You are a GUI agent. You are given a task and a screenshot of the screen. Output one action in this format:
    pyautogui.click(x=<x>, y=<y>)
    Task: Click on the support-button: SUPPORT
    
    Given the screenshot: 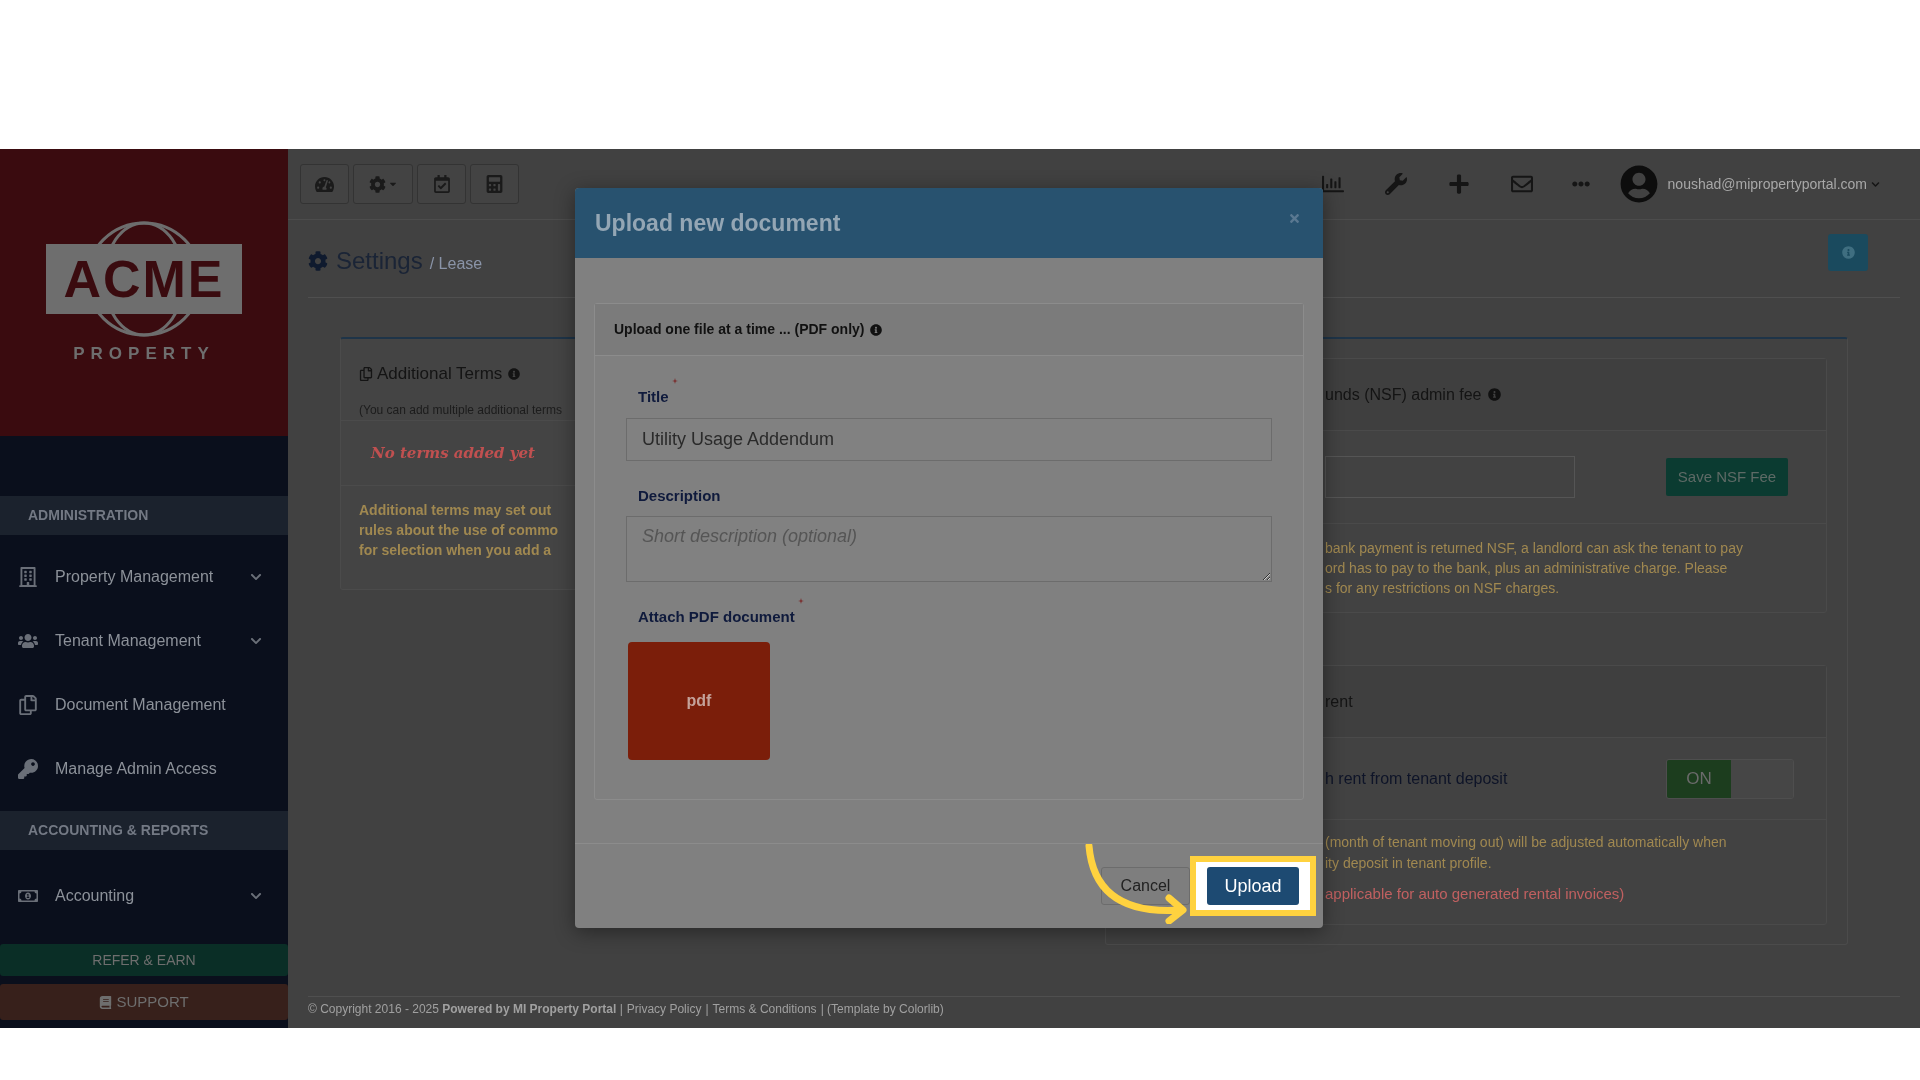 What is the action you would take?
    pyautogui.click(x=144, y=1002)
    